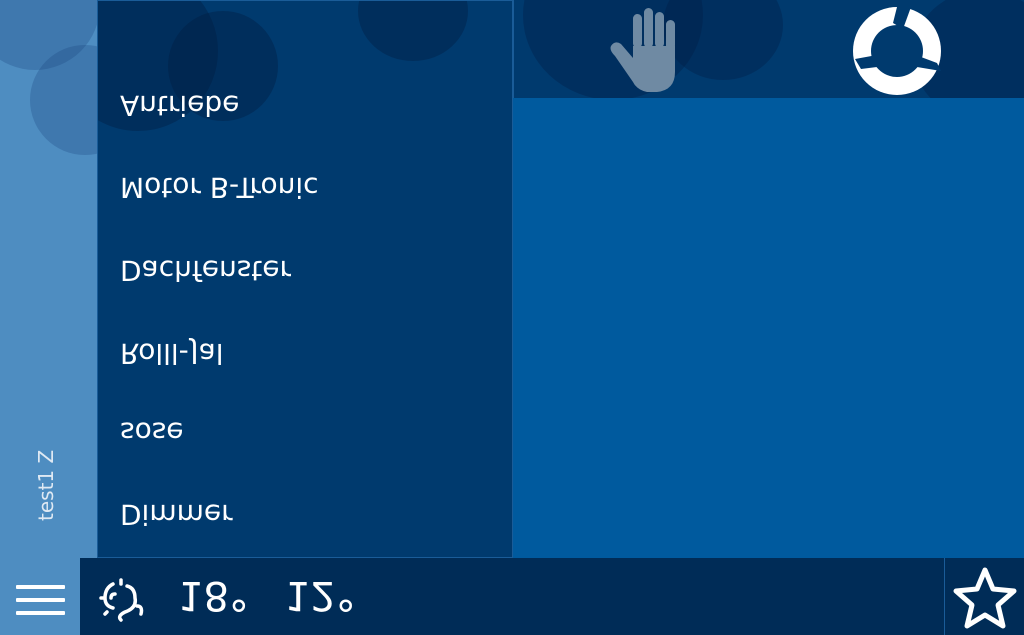 This screenshot has height=635, width=1024. Describe the element at coordinates (267, 595) in the screenshot. I see `temperature-display: 18° 12°` at that location.